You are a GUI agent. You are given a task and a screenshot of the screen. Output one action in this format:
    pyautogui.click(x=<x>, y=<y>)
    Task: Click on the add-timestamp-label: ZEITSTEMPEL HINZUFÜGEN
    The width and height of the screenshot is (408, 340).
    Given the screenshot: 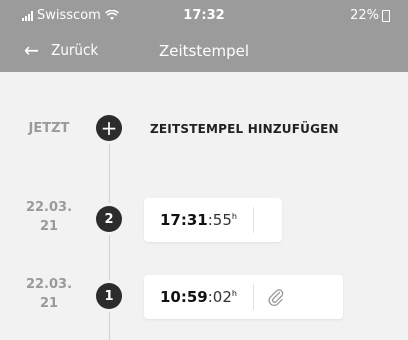 What is the action you would take?
    pyautogui.click(x=244, y=129)
    